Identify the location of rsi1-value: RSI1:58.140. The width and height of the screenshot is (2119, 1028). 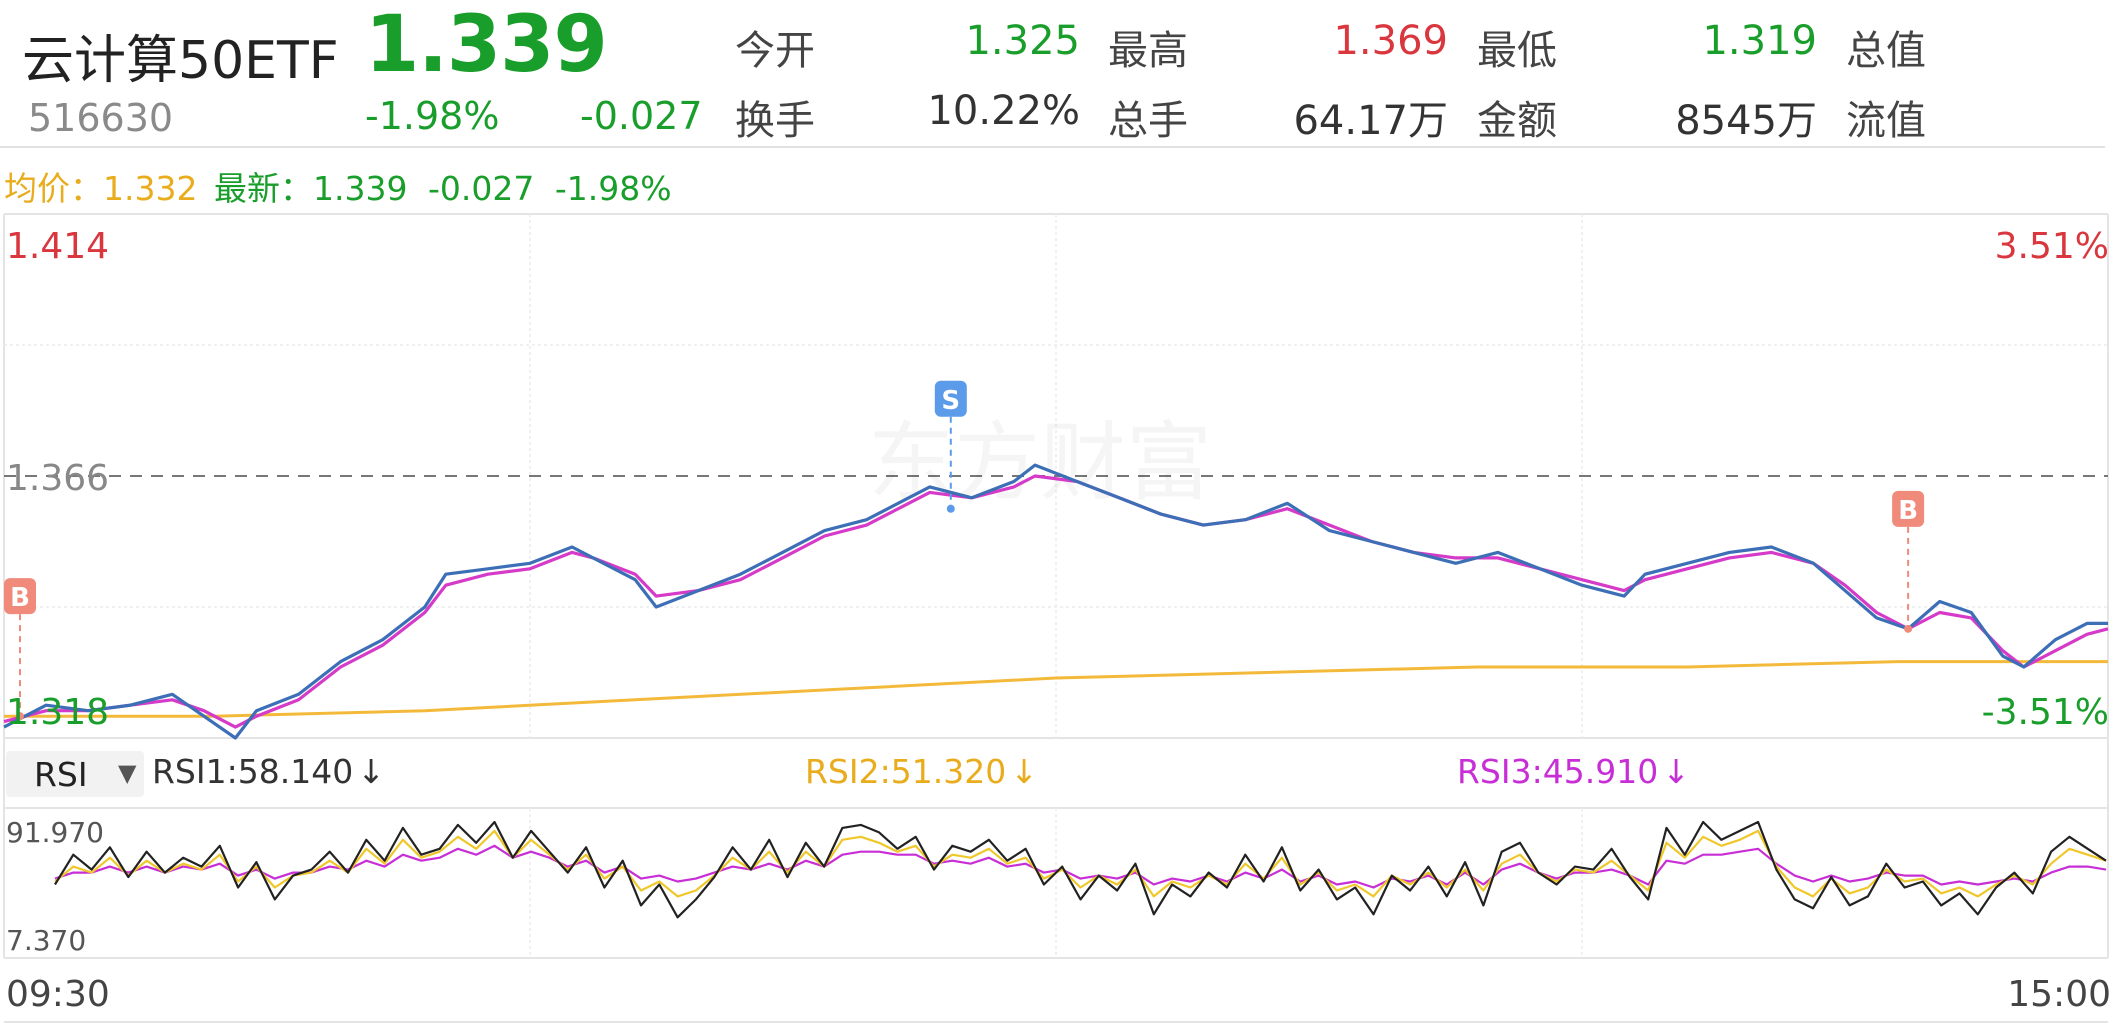
(253, 771).